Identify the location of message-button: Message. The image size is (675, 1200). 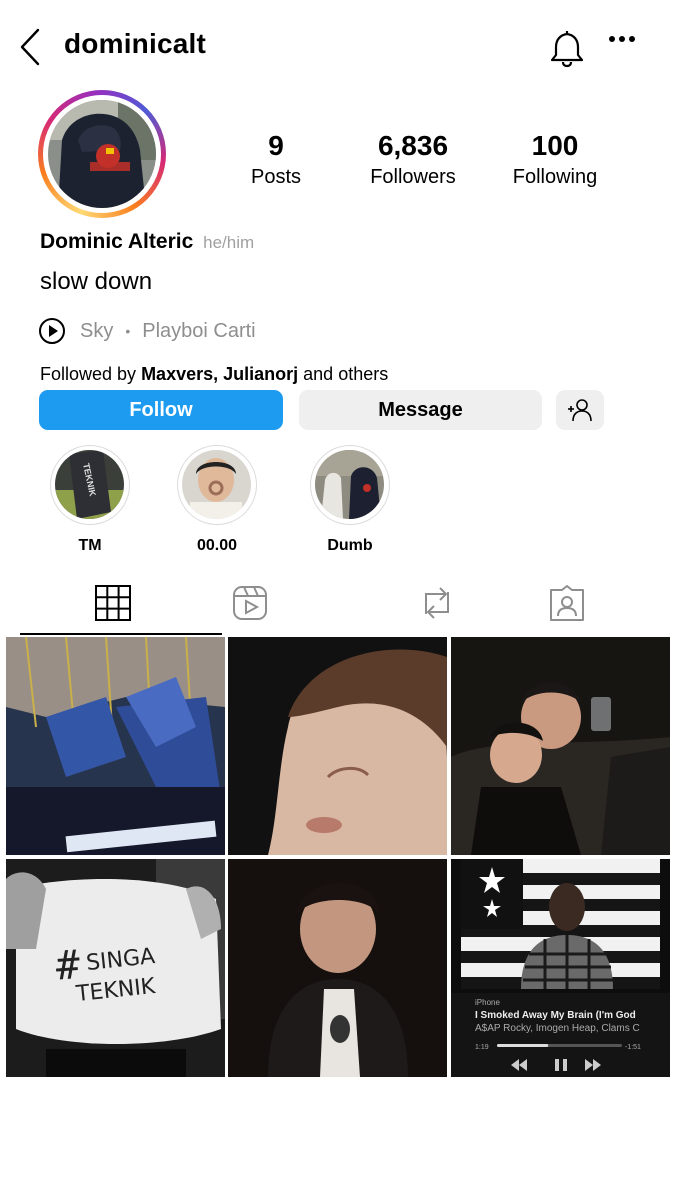
(420, 410).